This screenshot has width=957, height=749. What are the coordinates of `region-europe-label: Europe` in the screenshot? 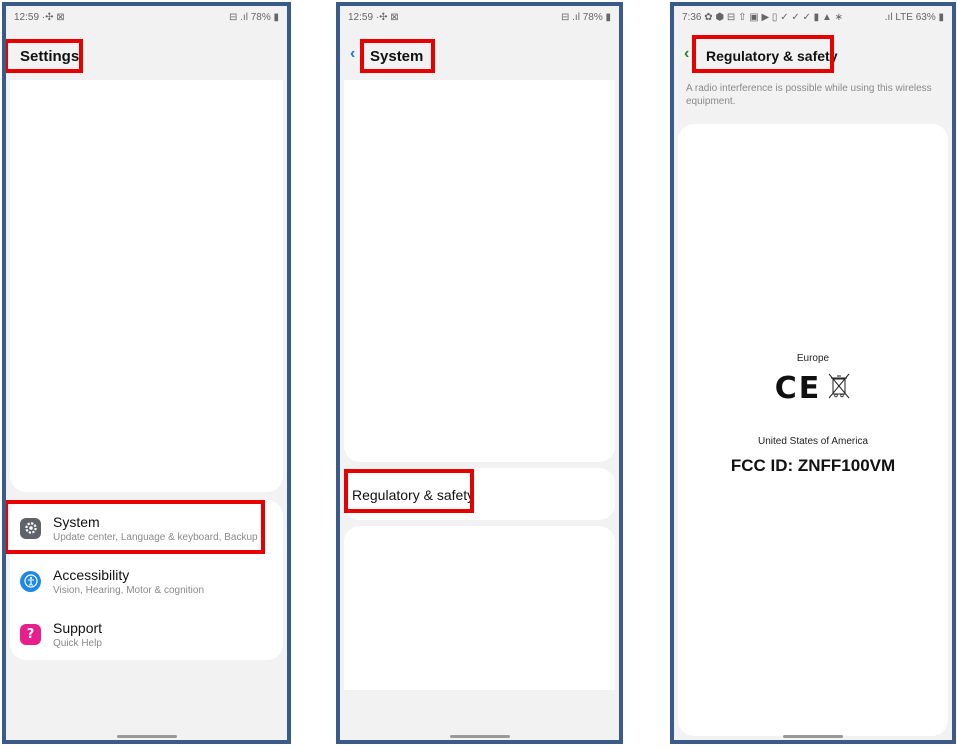 It's located at (813, 358).